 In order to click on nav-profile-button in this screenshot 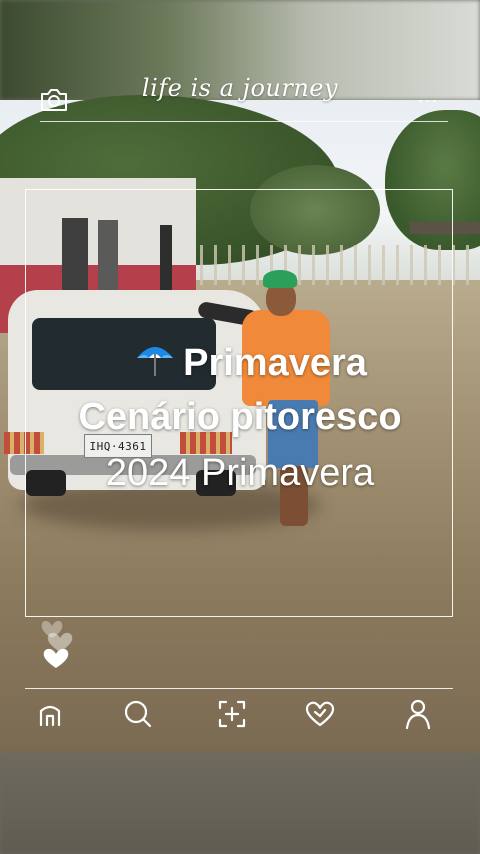, I will do `click(418, 714)`.